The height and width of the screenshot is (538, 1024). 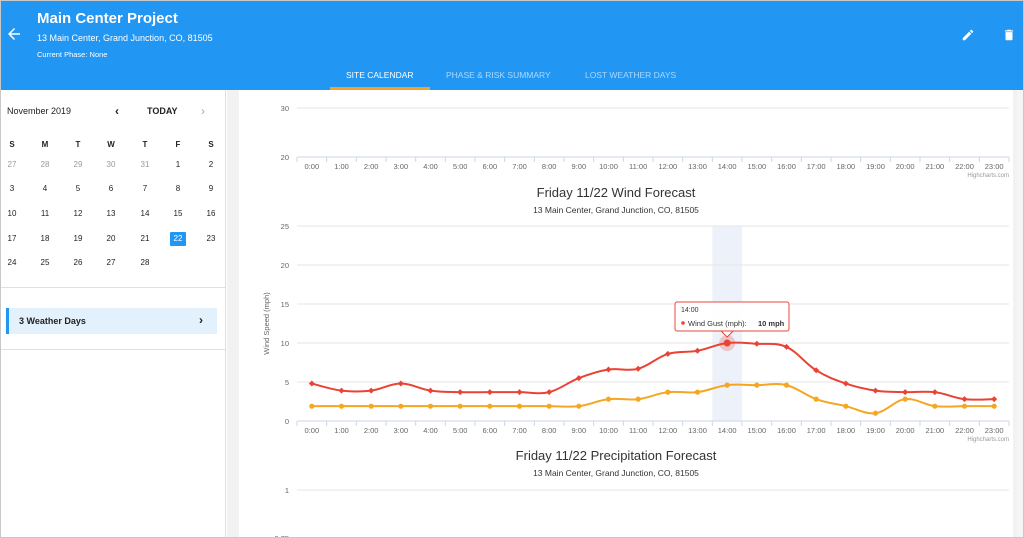 What do you see at coordinates (579, 430) in the screenshot?
I see `x-tick-label: 9:00` at bounding box center [579, 430].